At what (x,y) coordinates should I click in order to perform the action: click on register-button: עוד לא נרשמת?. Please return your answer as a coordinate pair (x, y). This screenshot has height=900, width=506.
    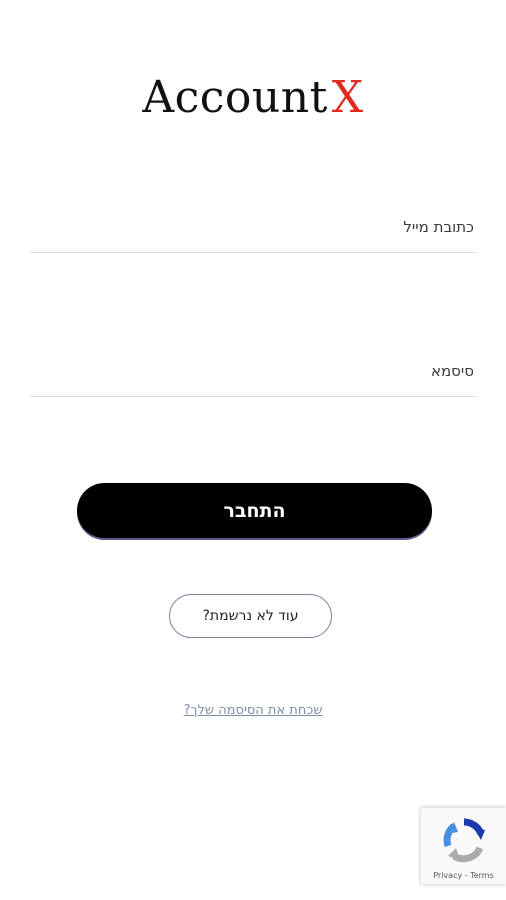
    Looking at the image, I should click on (250, 616).